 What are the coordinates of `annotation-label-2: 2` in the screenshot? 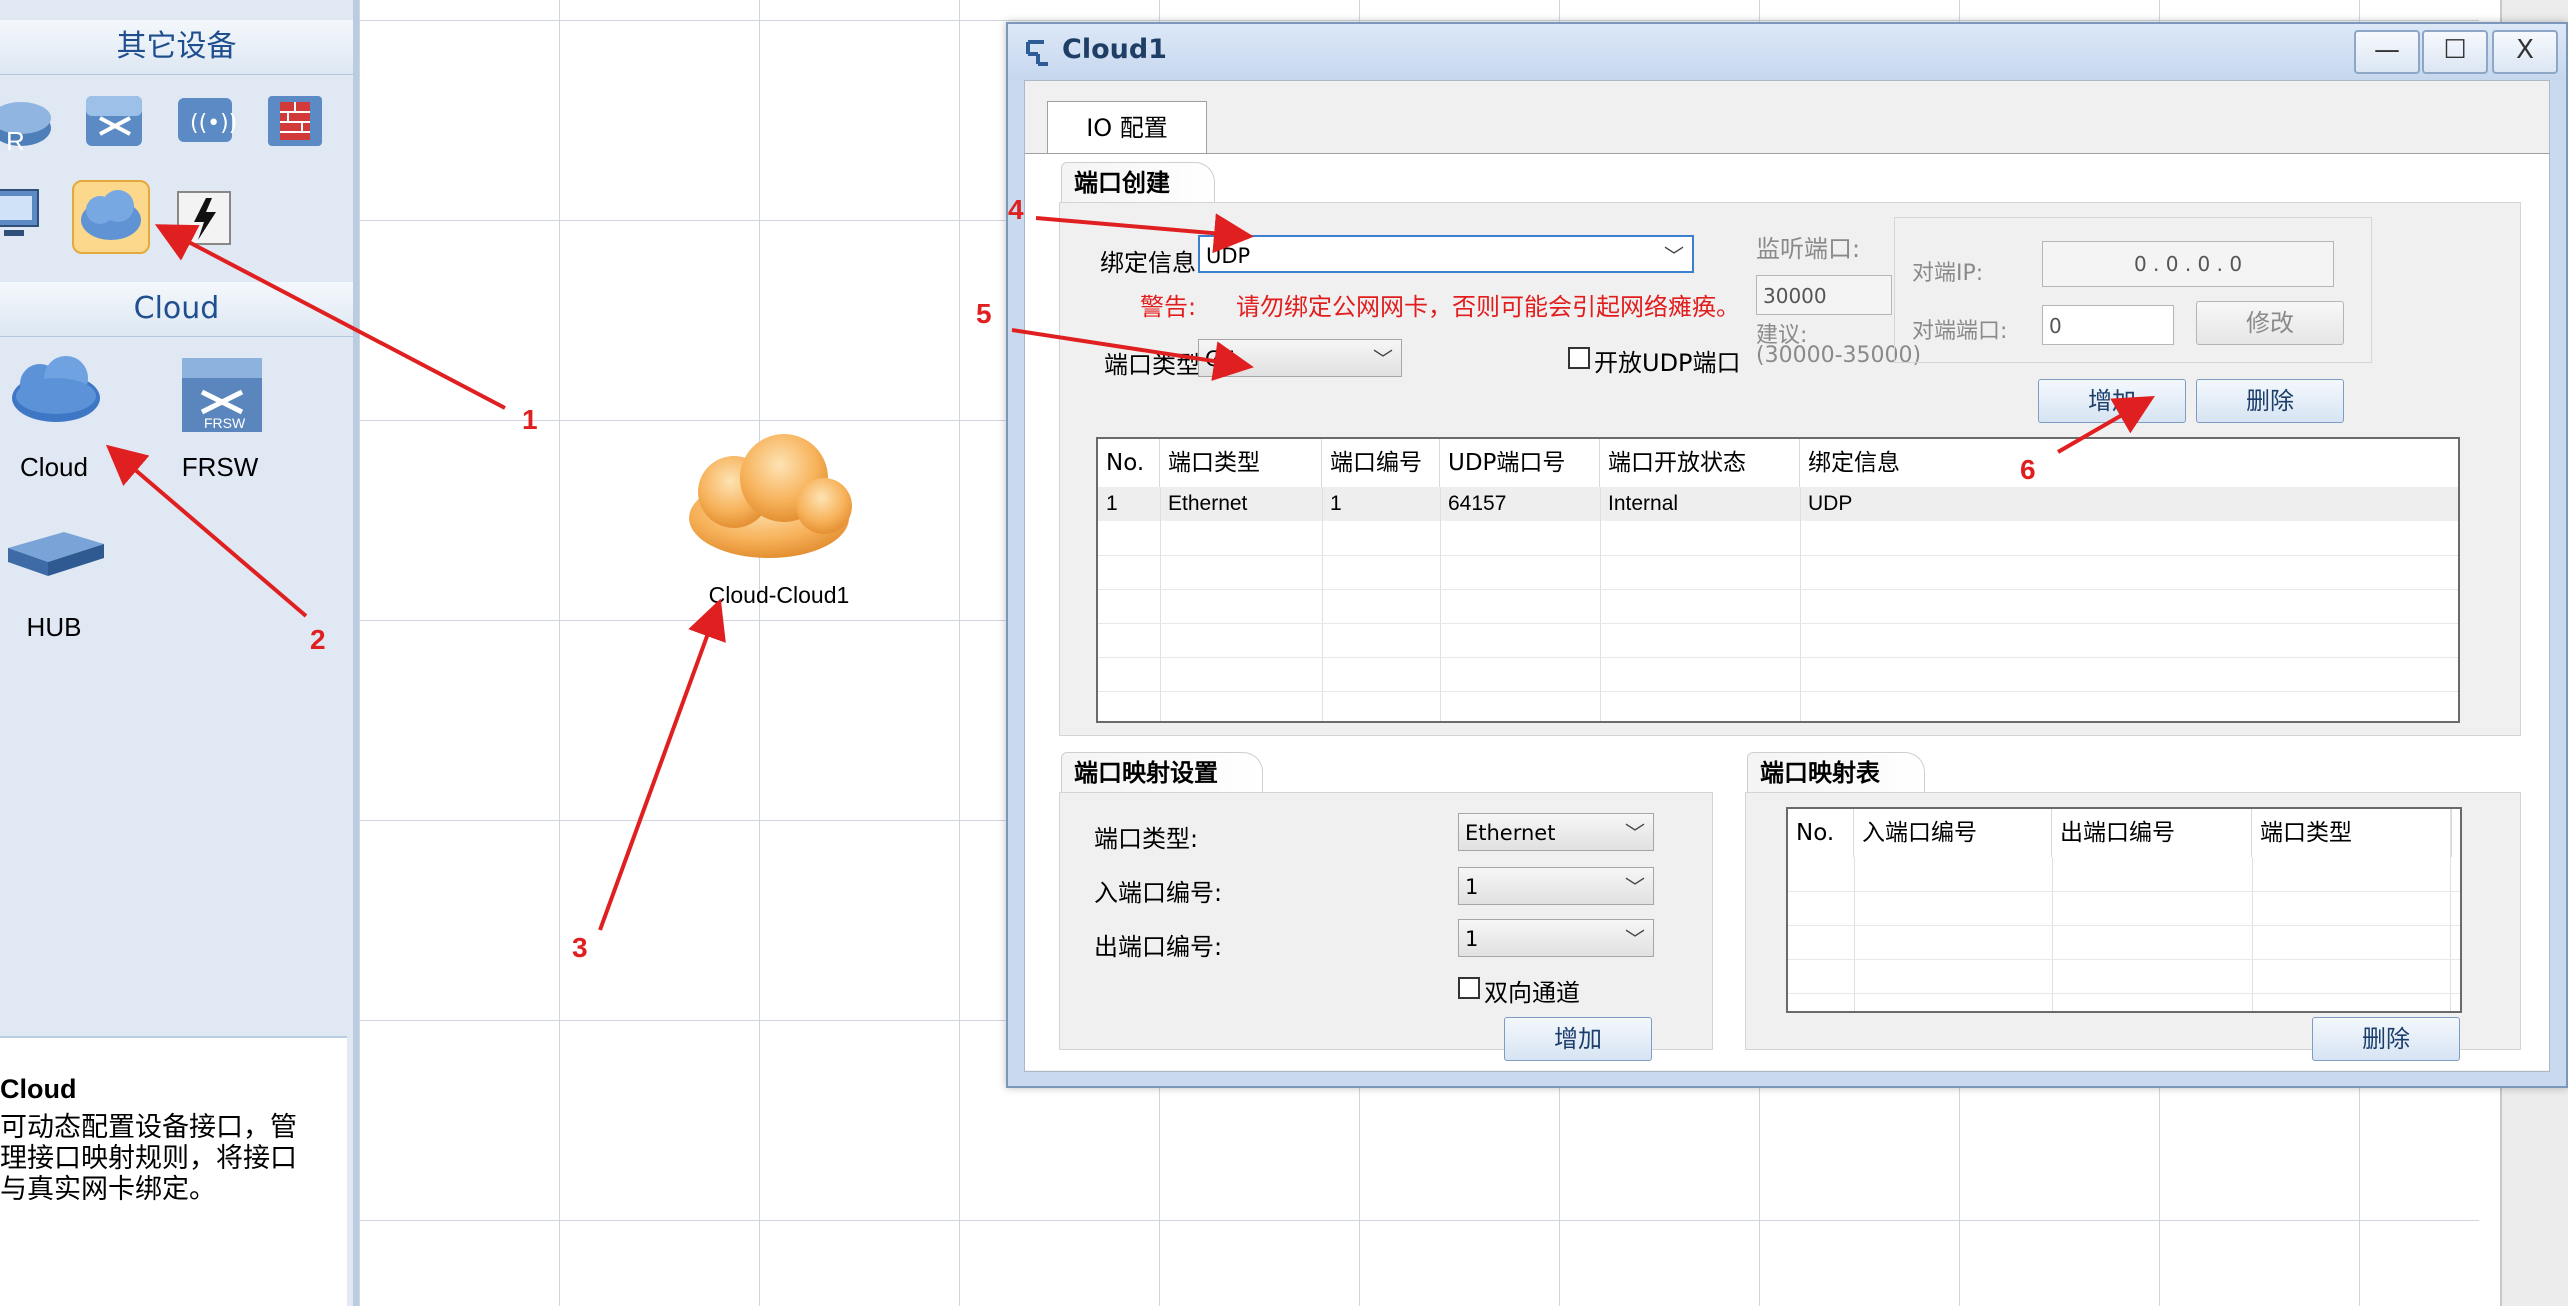 It's located at (318, 639).